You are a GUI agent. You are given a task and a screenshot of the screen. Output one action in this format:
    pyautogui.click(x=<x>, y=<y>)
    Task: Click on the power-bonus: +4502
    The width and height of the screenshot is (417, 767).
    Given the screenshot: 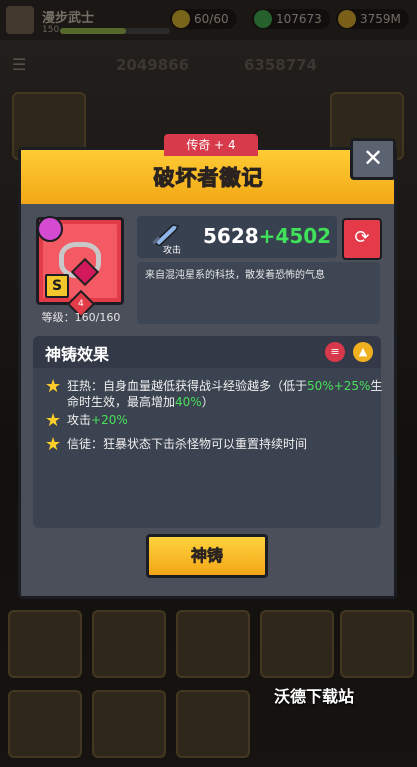 What is the action you would take?
    pyautogui.click(x=295, y=236)
    